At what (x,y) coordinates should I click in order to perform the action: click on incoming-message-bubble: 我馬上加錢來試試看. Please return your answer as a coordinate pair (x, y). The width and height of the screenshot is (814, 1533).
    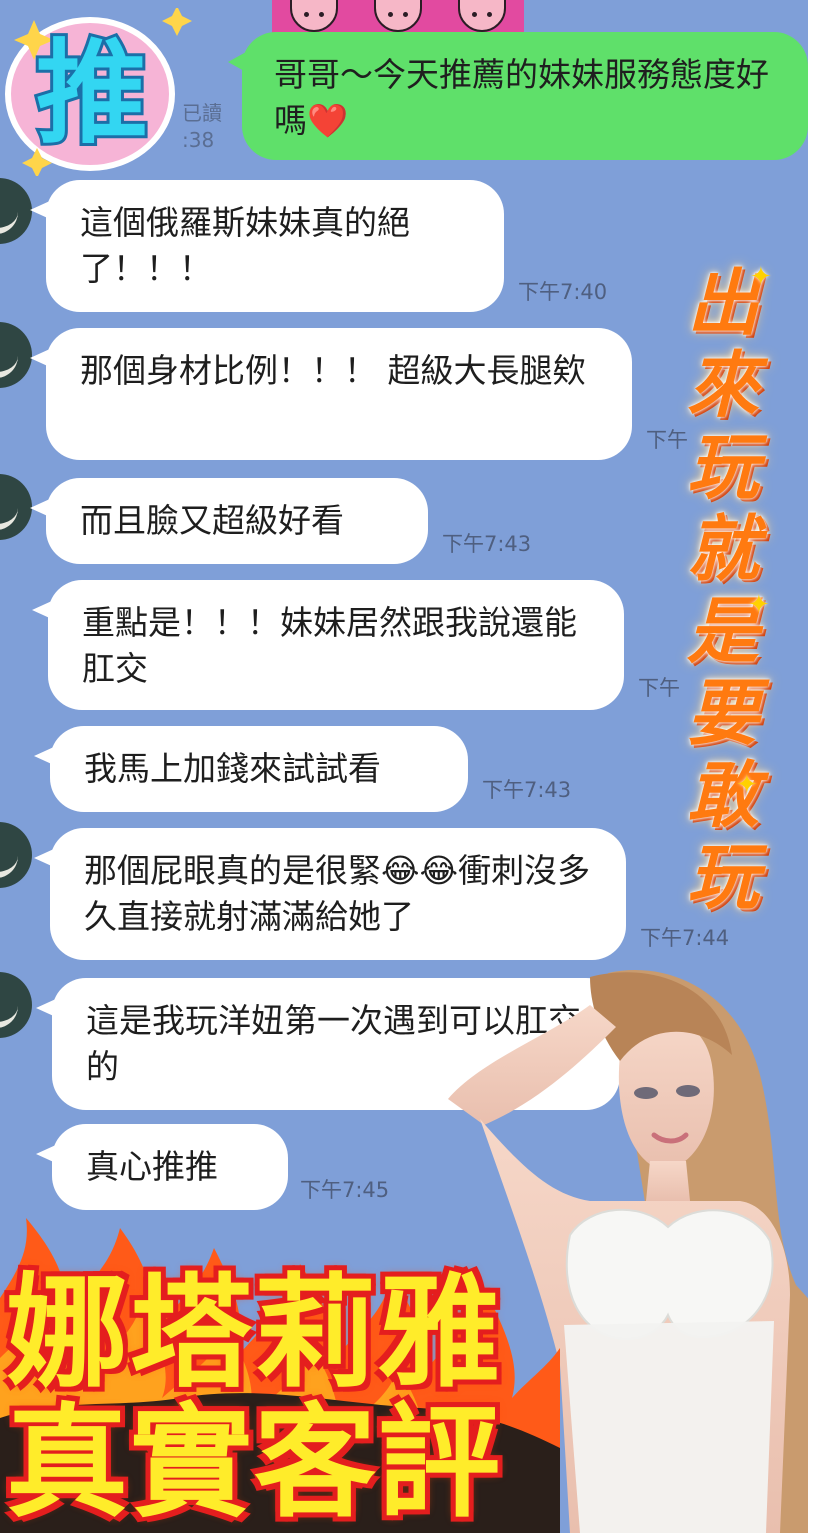
    Looking at the image, I should click on (251, 769).